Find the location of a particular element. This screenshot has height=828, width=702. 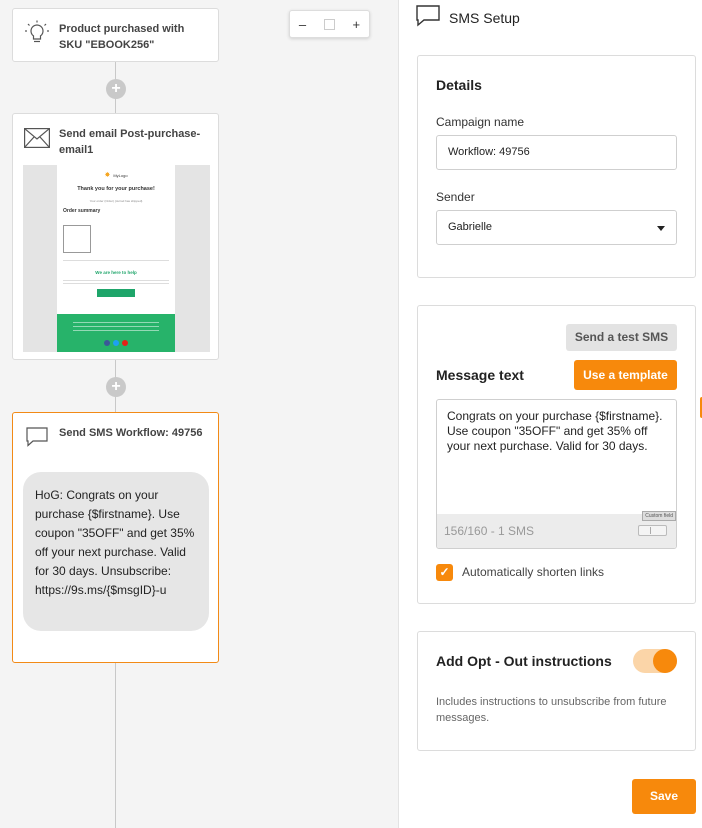

email-title: Send email Post-purchase-email1 is located at coordinates (130, 142).